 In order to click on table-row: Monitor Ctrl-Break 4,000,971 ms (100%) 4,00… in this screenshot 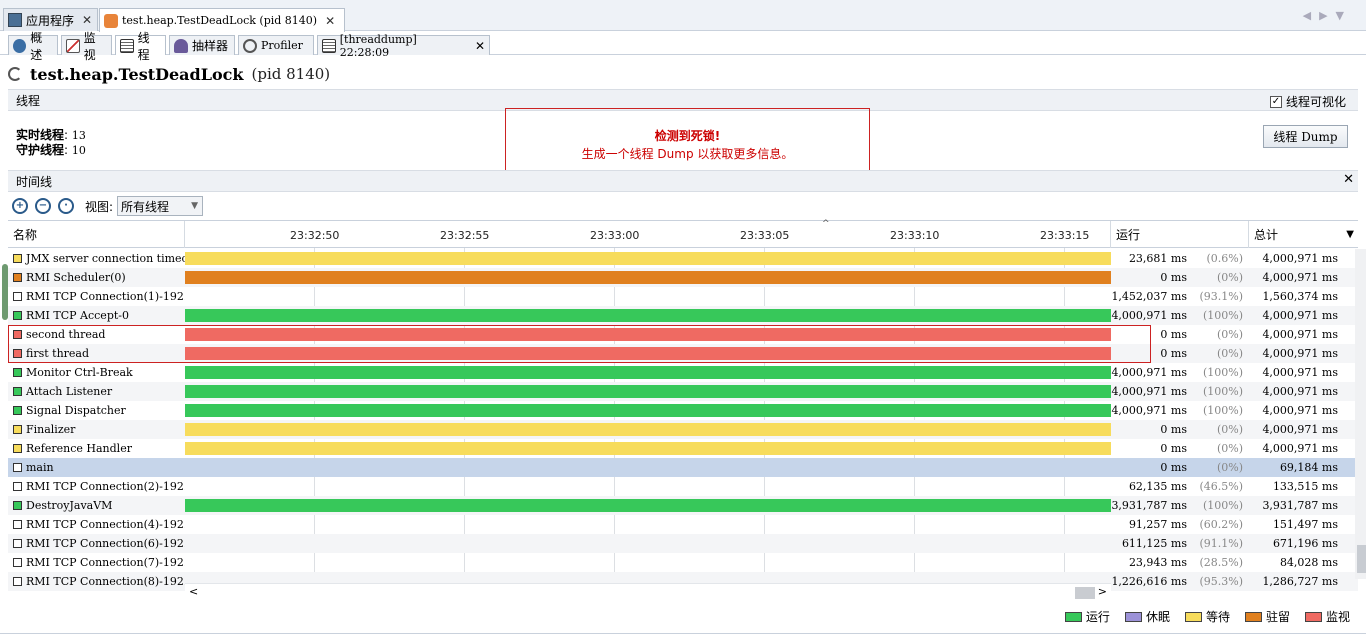, I will do `click(683, 372)`.